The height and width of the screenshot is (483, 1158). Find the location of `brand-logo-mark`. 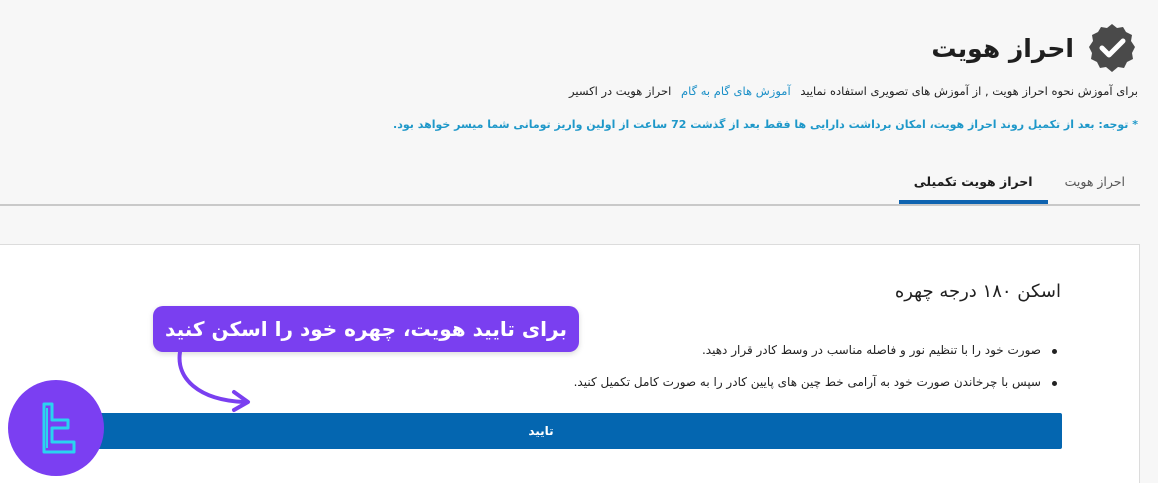

brand-logo-mark is located at coordinates (59, 428).